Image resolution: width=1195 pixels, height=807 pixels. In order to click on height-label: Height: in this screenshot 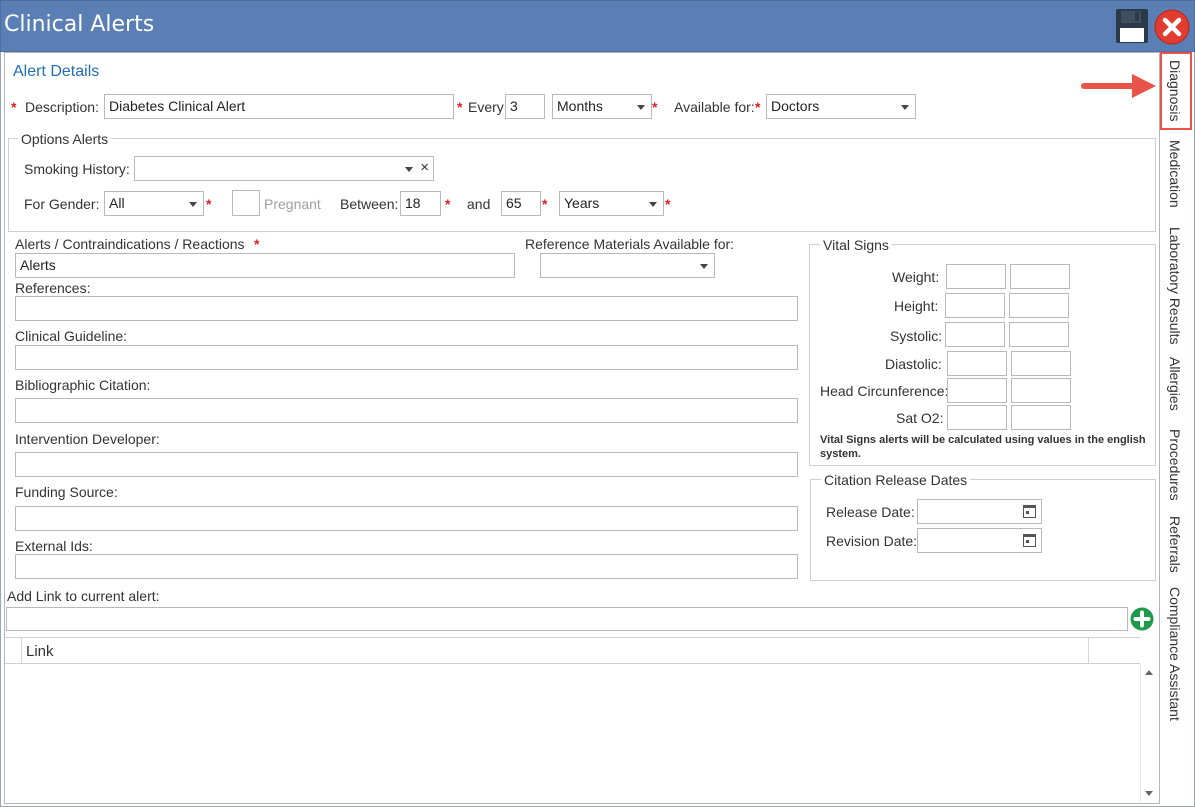, I will do `click(916, 306)`.